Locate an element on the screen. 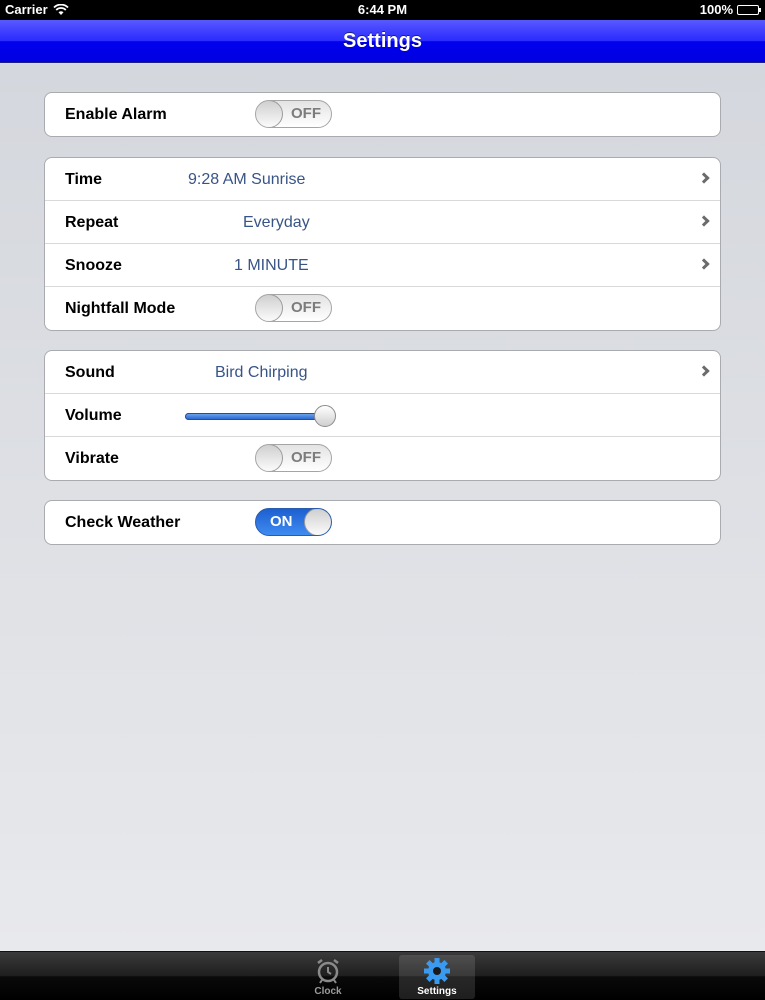  alarm-group: Enable Alarm OFF is located at coordinates (382, 114).